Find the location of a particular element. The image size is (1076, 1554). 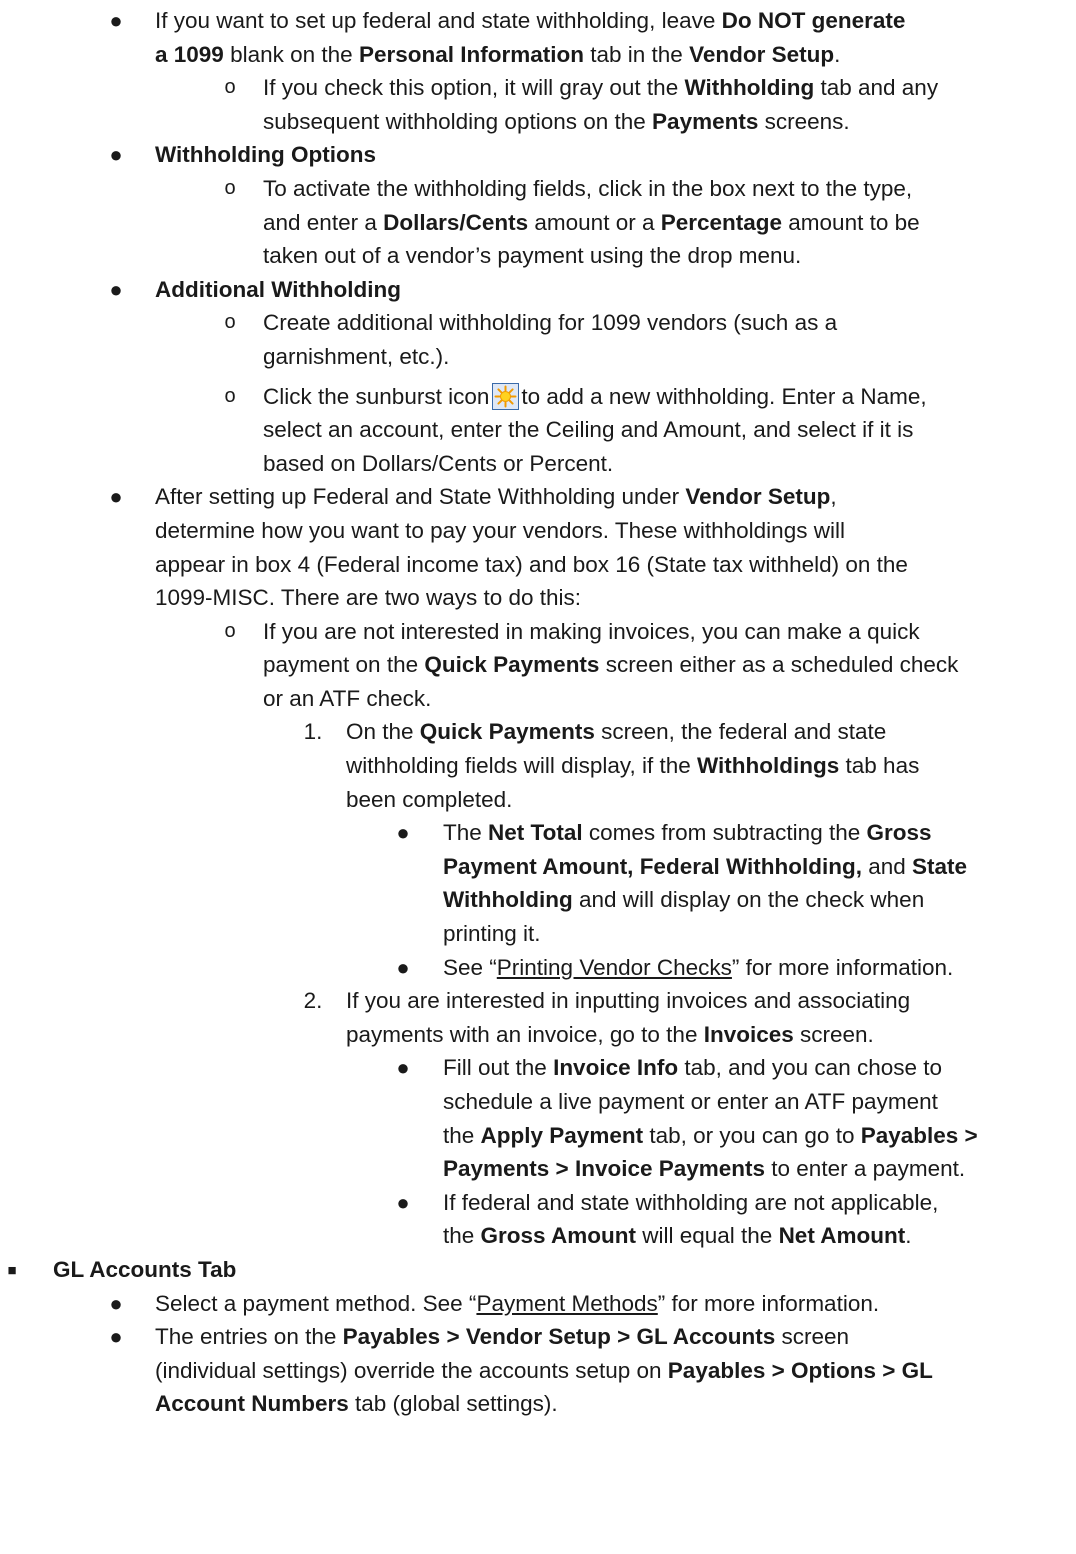

list-item: ● Withholding Options is located at coordinates (538, 155).